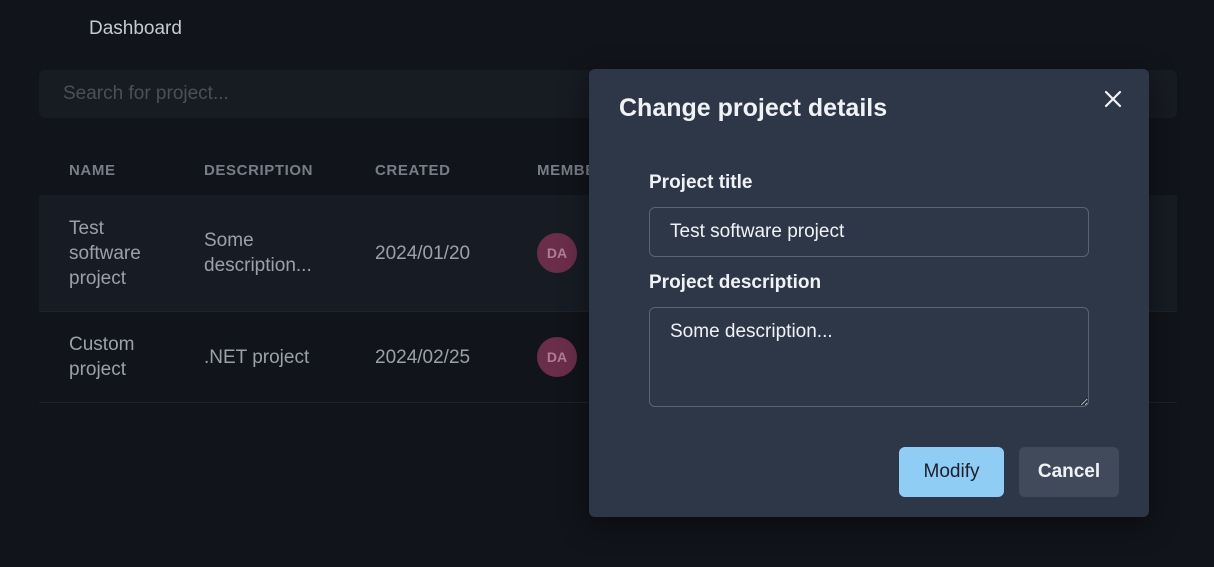 This screenshot has width=1214, height=567. Describe the element at coordinates (135, 29) in the screenshot. I see `dashboard-title: Dashboard` at that location.